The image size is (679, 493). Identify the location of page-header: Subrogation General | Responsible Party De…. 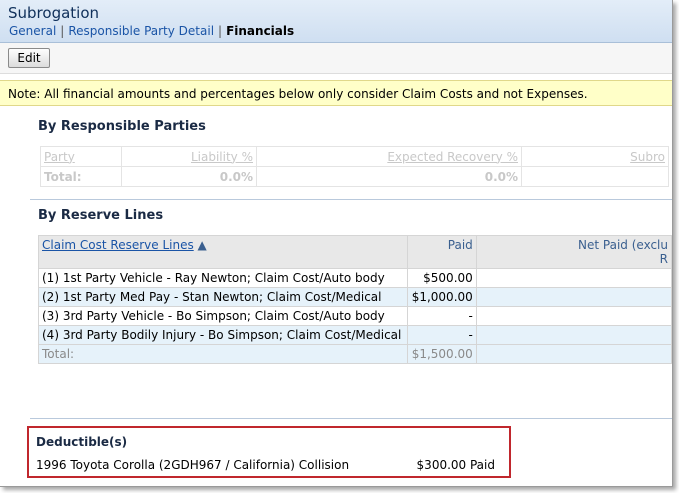
(336, 21).